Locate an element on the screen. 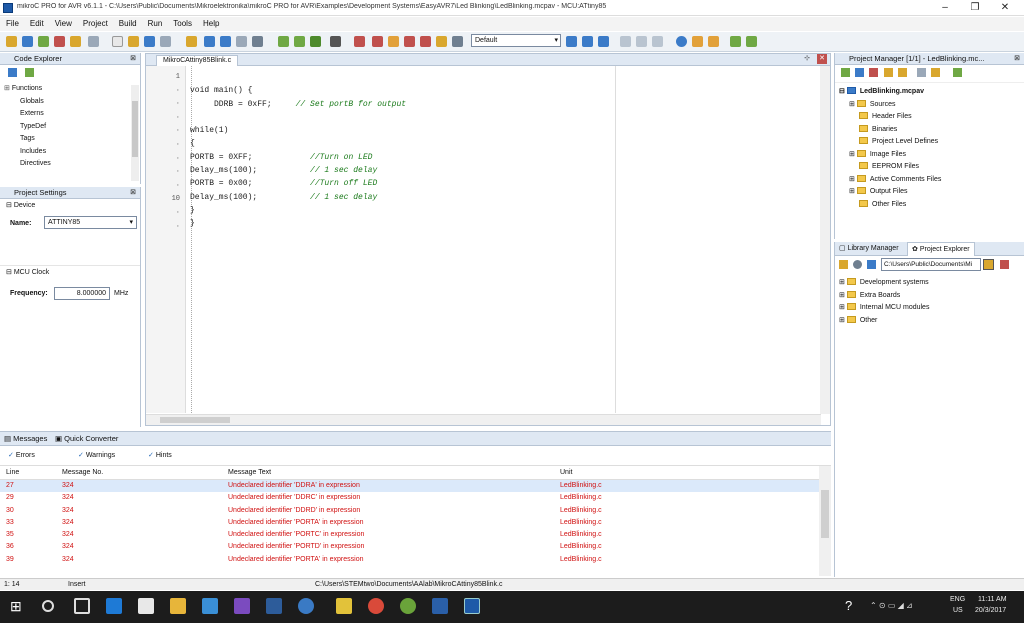  input-language: ENG is located at coordinates (957, 599).